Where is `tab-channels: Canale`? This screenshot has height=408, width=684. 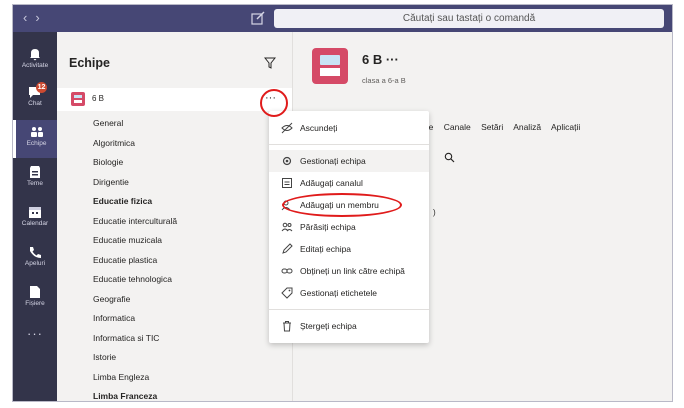 tab-channels: Canale is located at coordinates (457, 127).